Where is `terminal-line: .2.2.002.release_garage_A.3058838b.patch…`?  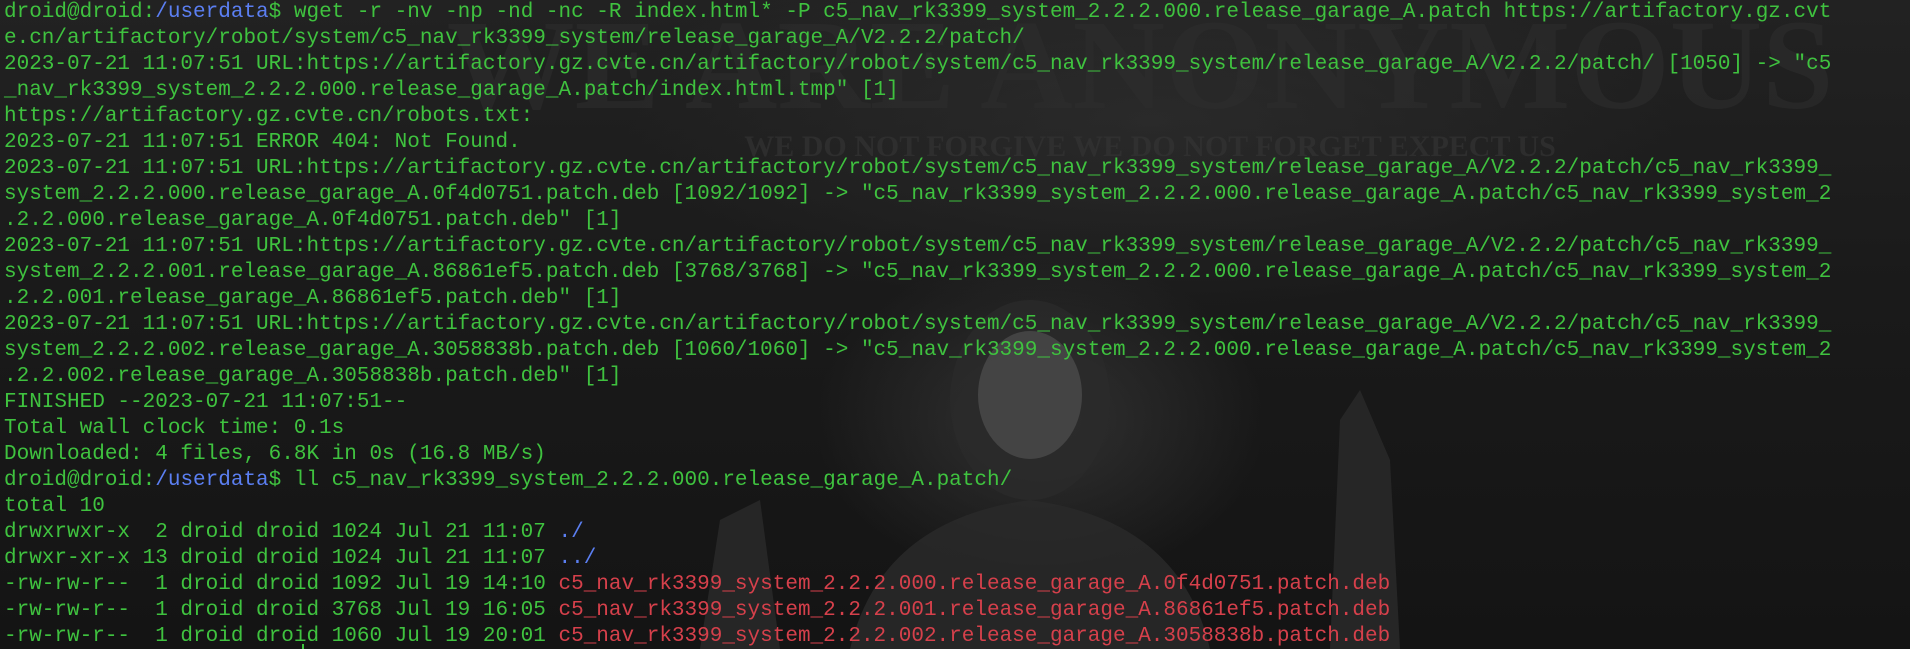
terminal-line: .2.2.002.release_garage_A.3058838b.patch… is located at coordinates (954, 377).